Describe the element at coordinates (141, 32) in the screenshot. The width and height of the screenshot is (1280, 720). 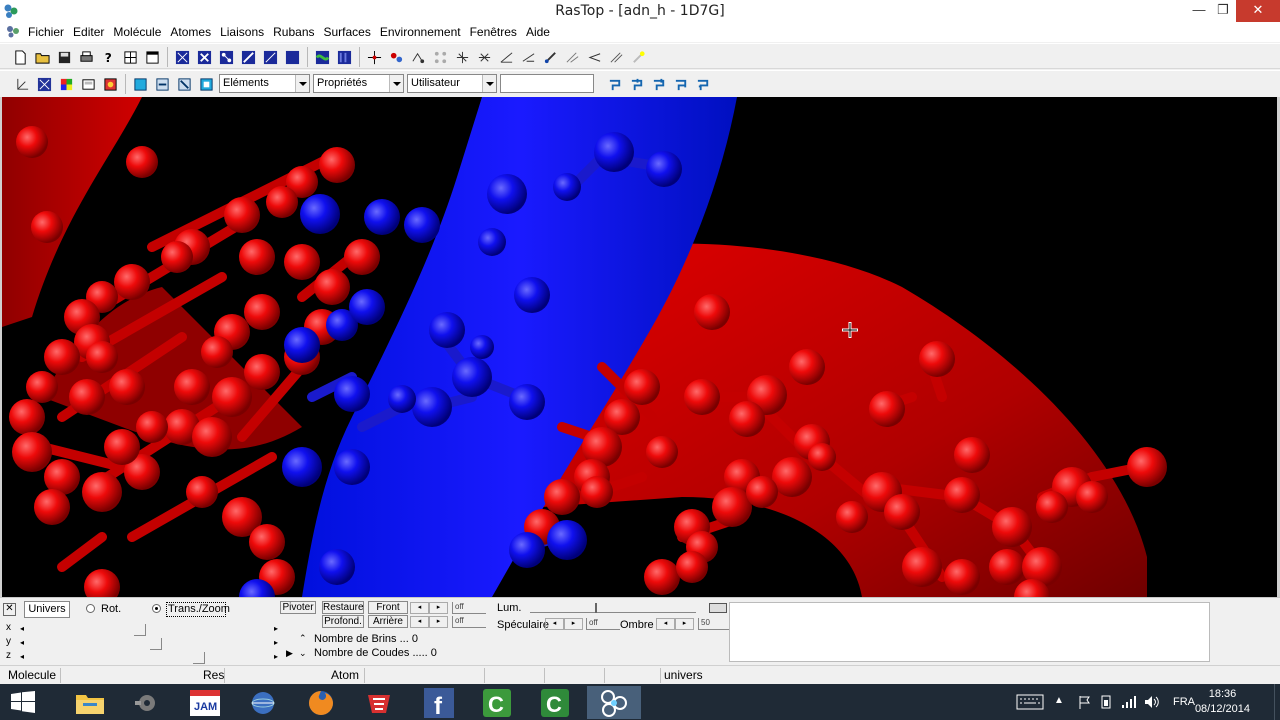
I see `menu-item-2: Molécule` at that location.